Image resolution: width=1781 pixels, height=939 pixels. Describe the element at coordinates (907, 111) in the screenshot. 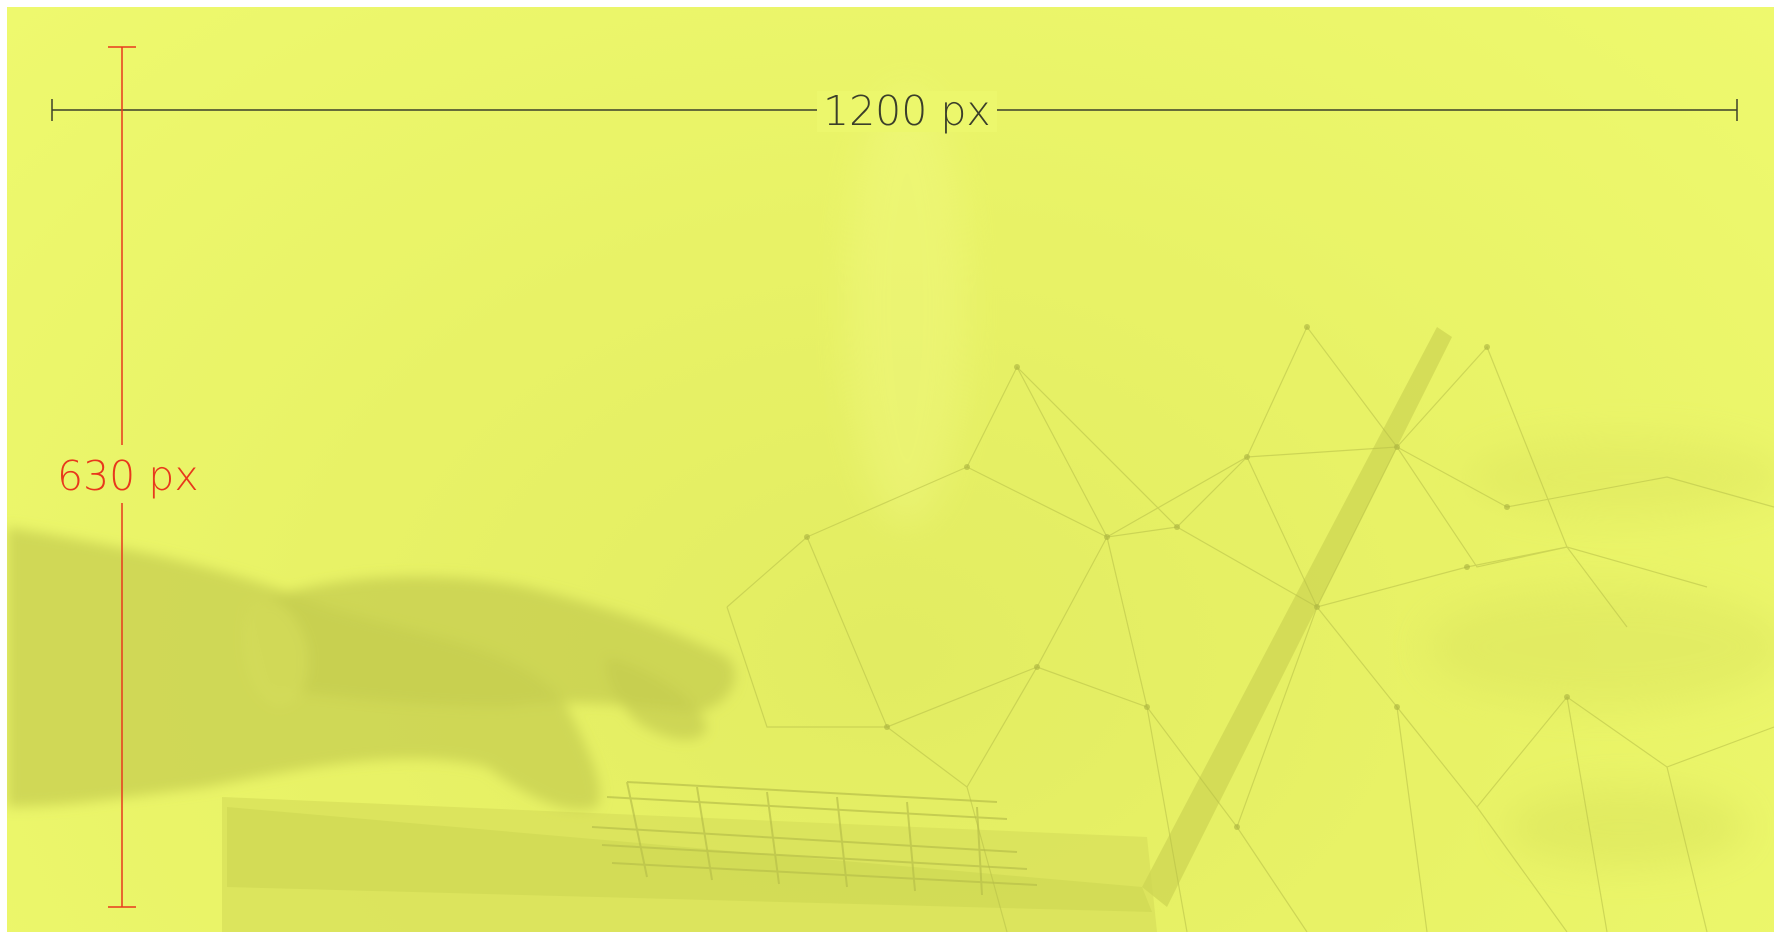

I see `width-label: 1200 px` at that location.